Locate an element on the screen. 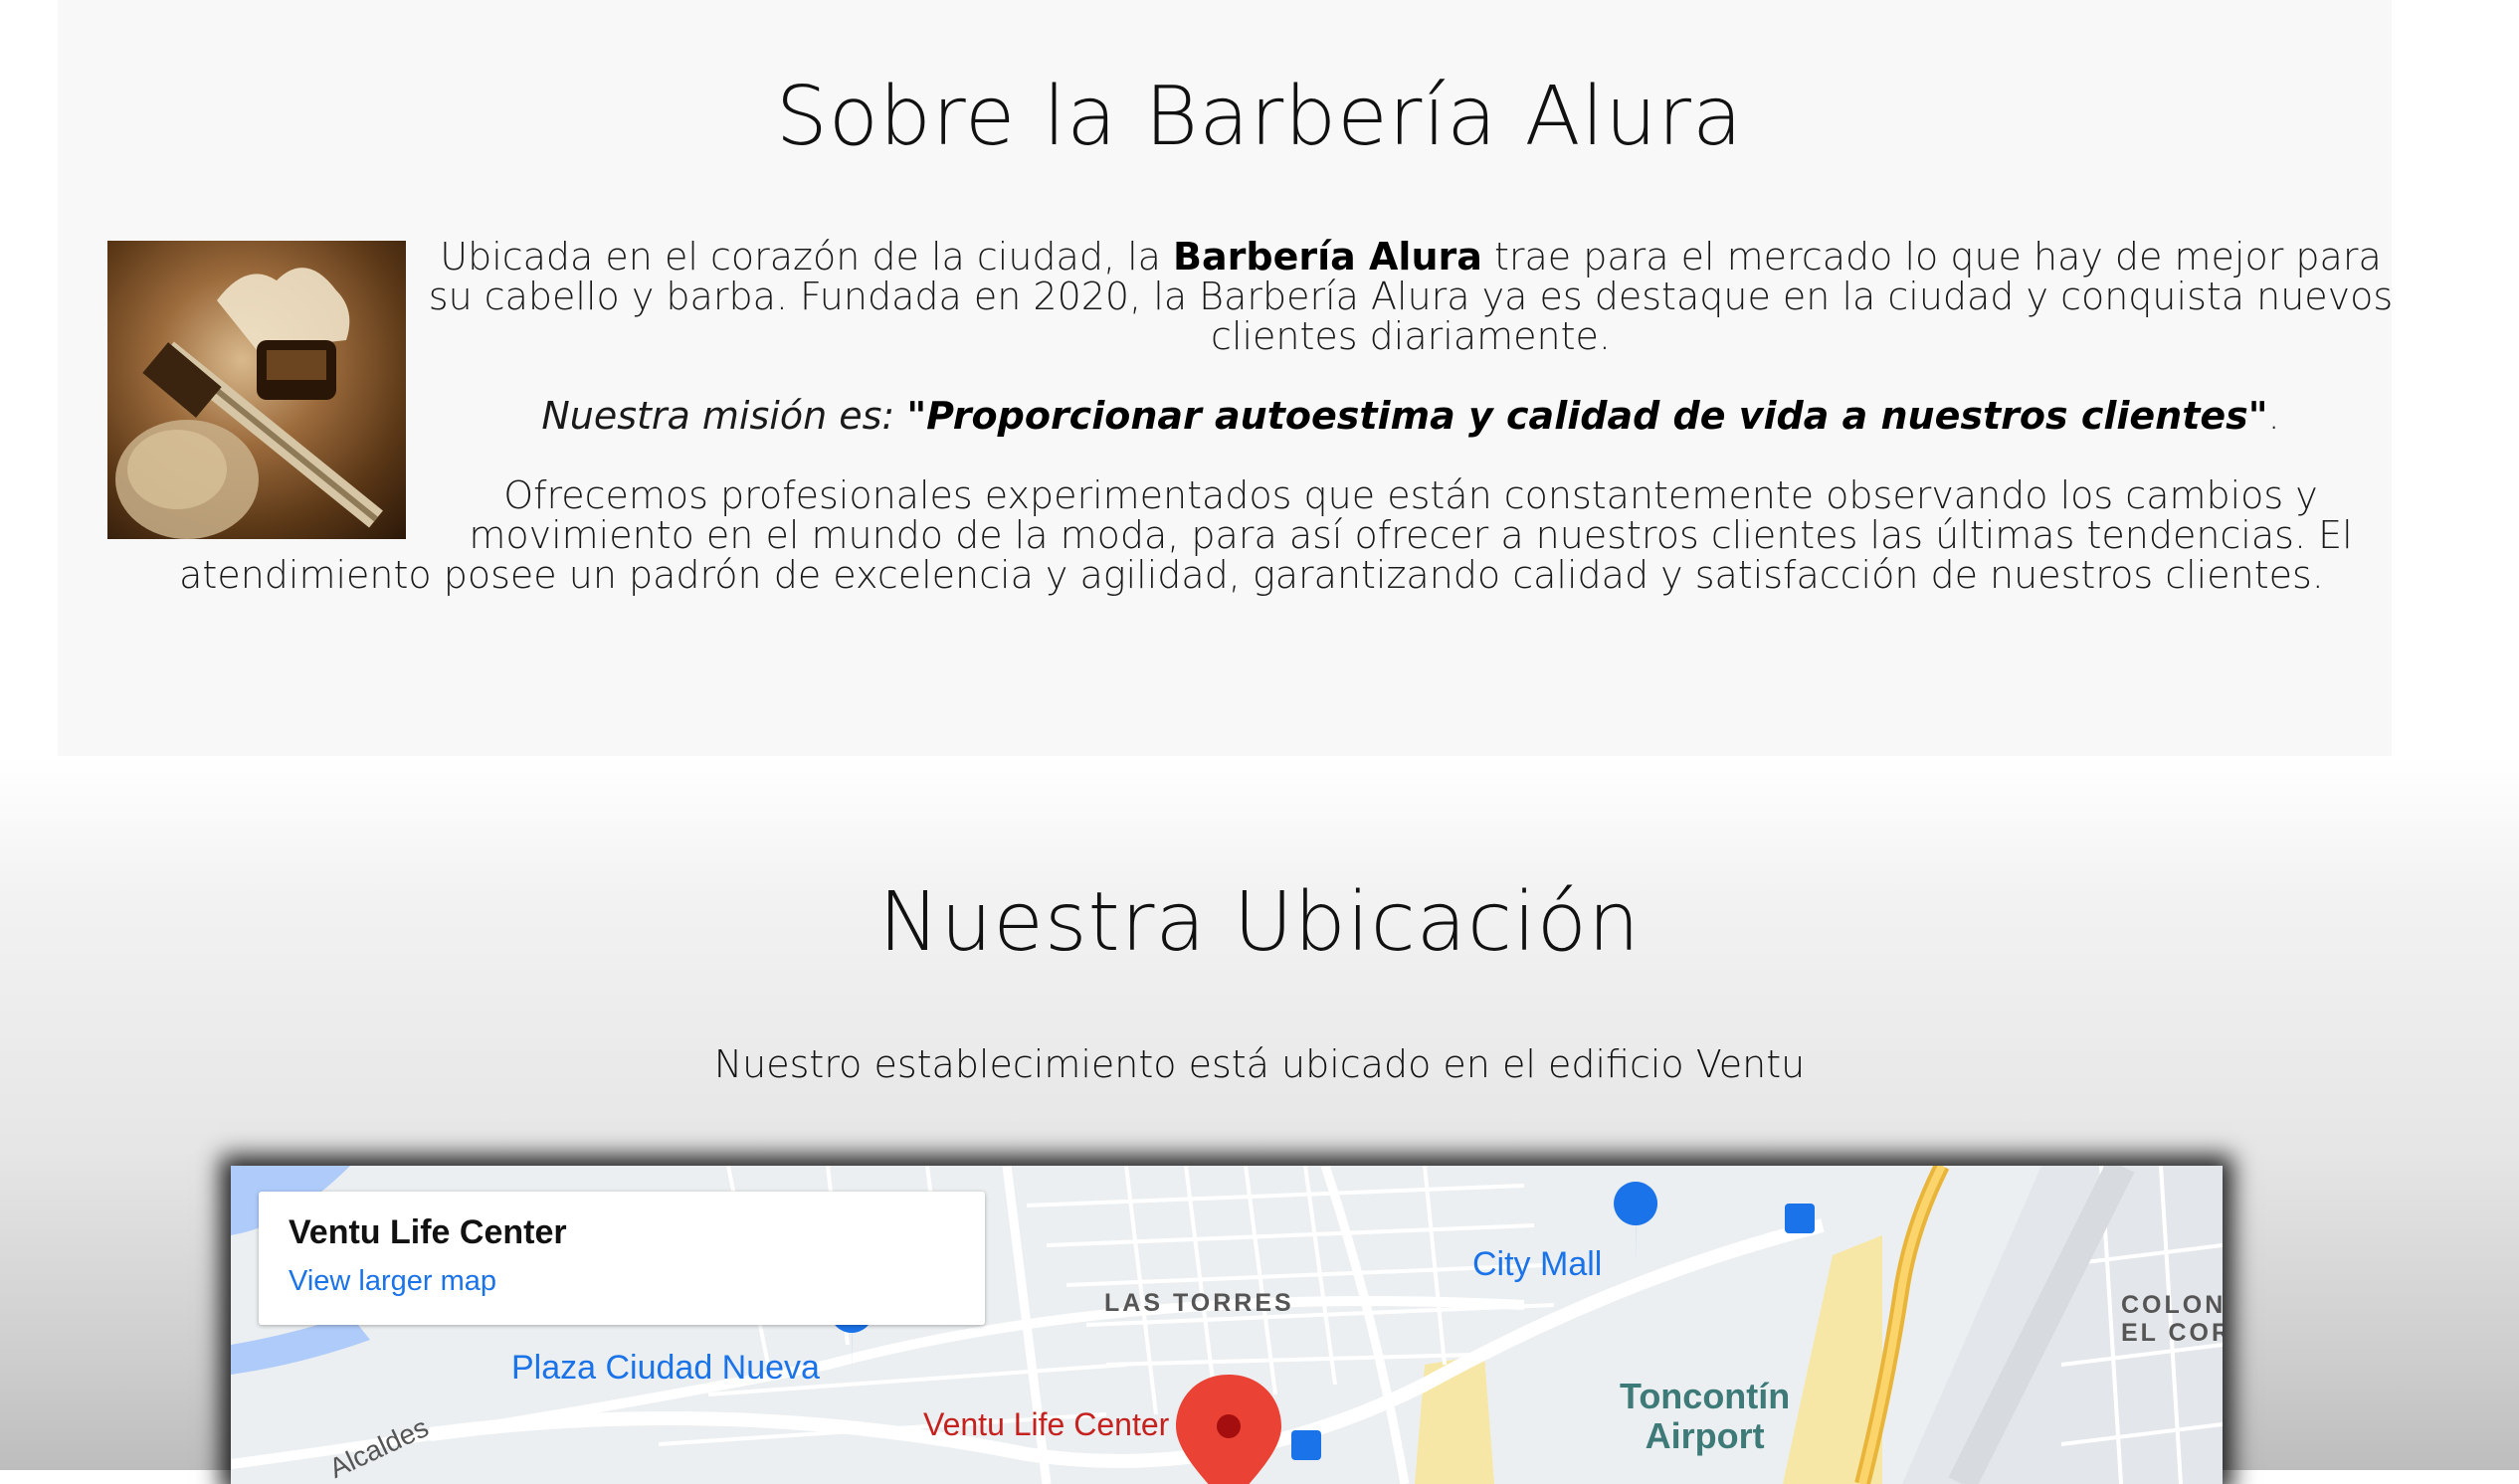 This screenshot has width=2519, height=1484. location-title: Nuestra Ubicación is located at coordinates (1259, 923).